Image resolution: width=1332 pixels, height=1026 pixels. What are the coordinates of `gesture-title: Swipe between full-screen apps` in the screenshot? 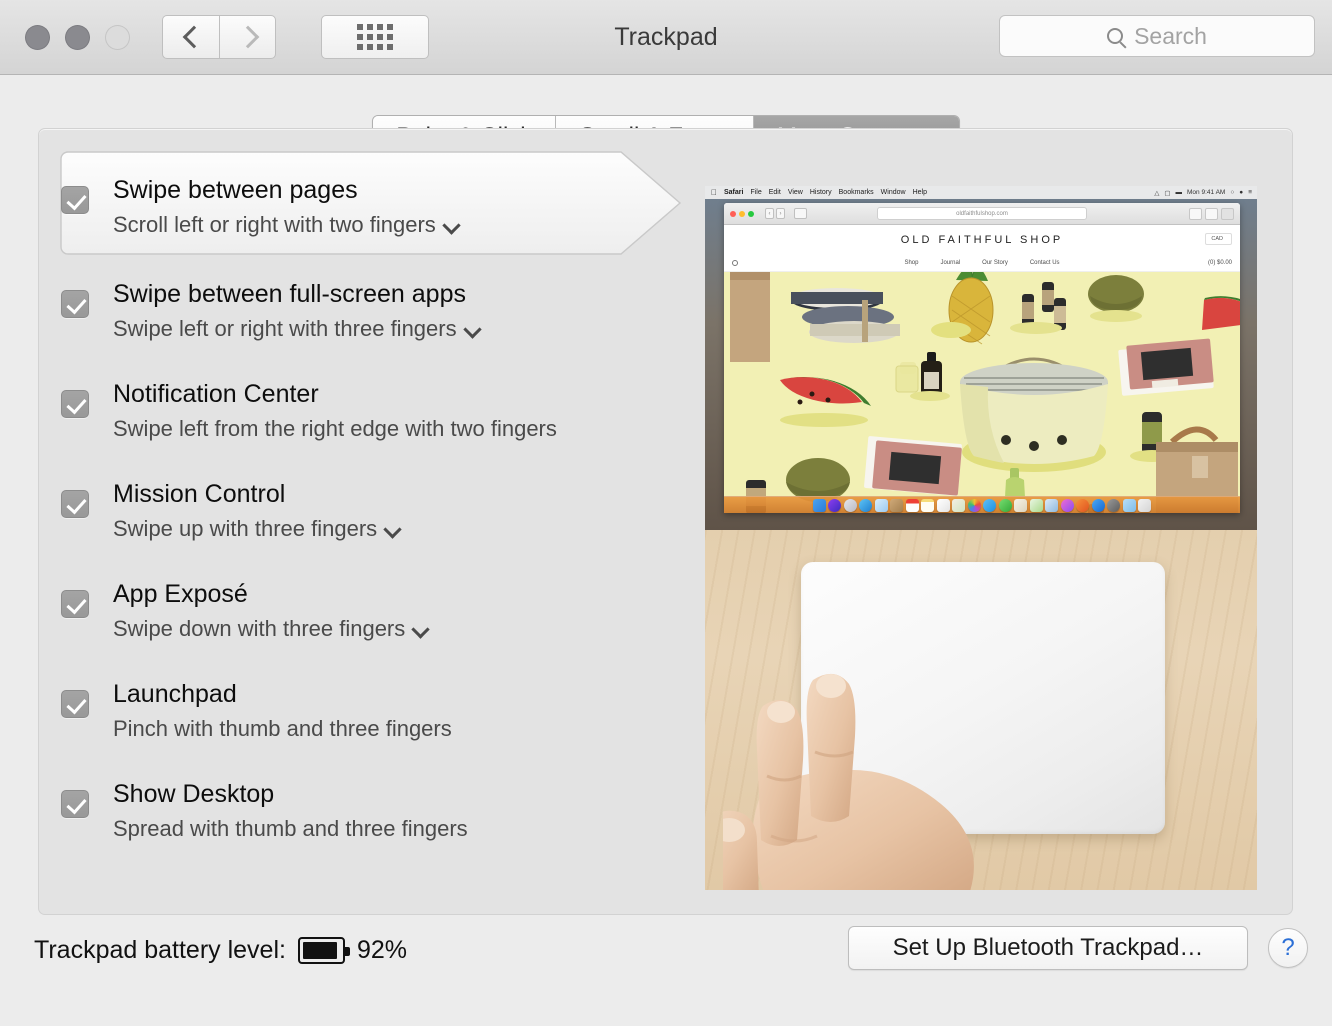 It's located at (289, 294).